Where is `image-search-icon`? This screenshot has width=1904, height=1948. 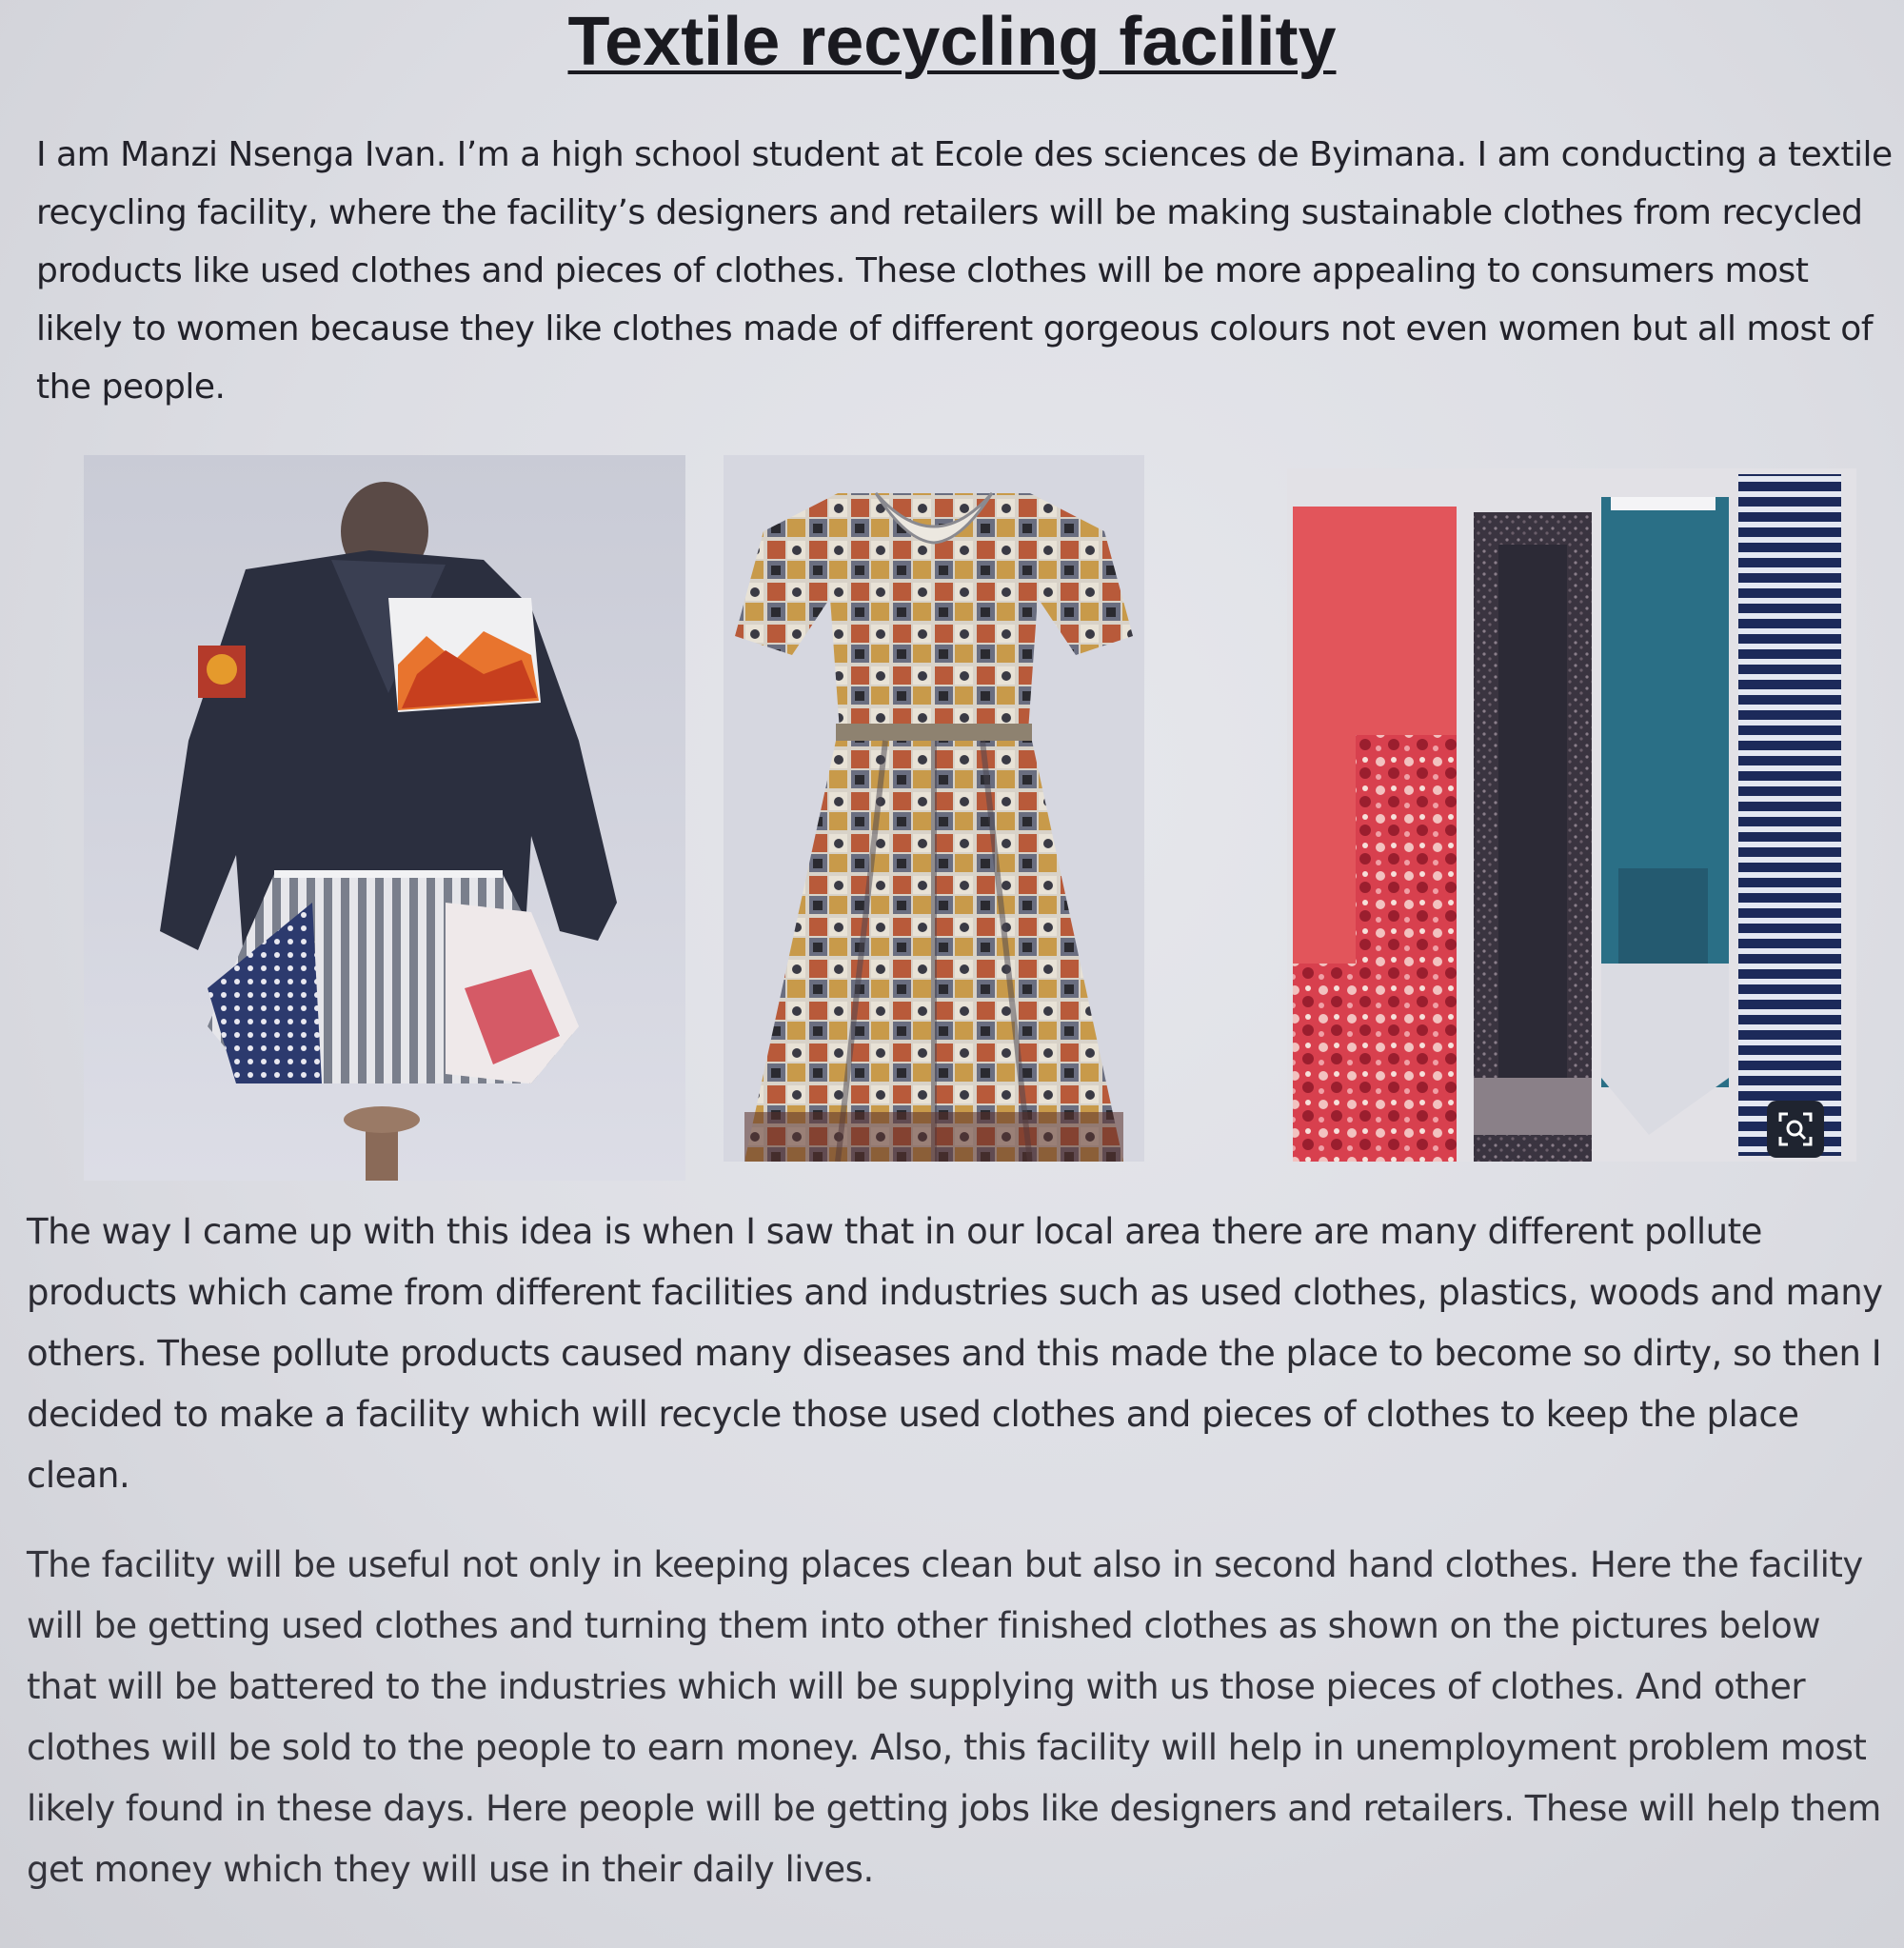 image-search-icon is located at coordinates (1795, 1129).